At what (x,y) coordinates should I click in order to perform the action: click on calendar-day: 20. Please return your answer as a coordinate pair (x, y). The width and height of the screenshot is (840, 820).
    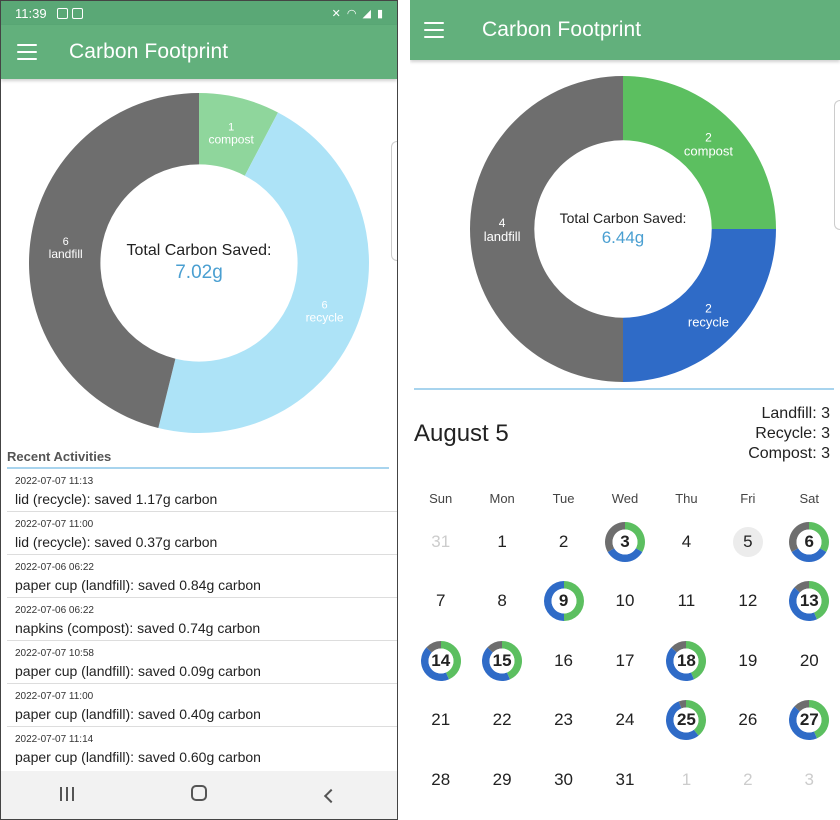
    Looking at the image, I should click on (809, 661).